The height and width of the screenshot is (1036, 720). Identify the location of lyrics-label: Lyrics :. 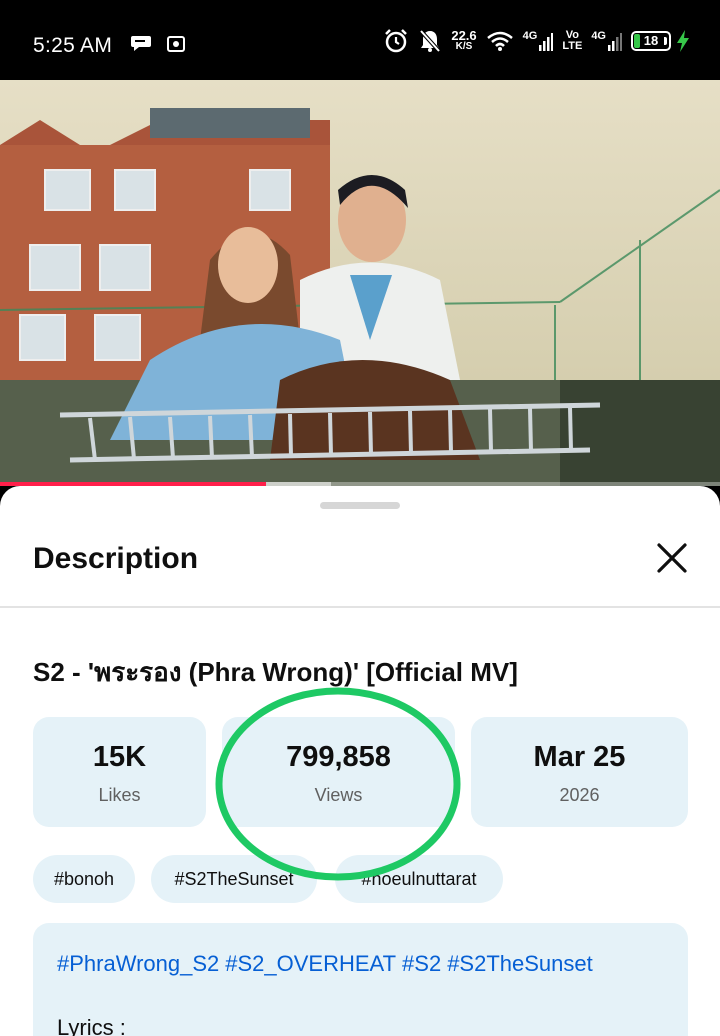
(91, 1025).